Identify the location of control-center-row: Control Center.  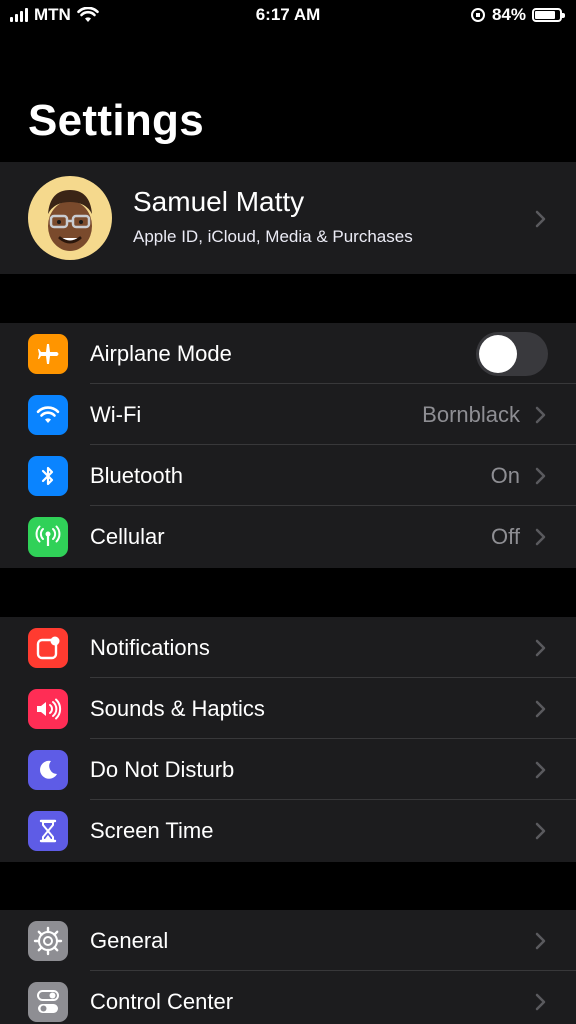
(288, 997).